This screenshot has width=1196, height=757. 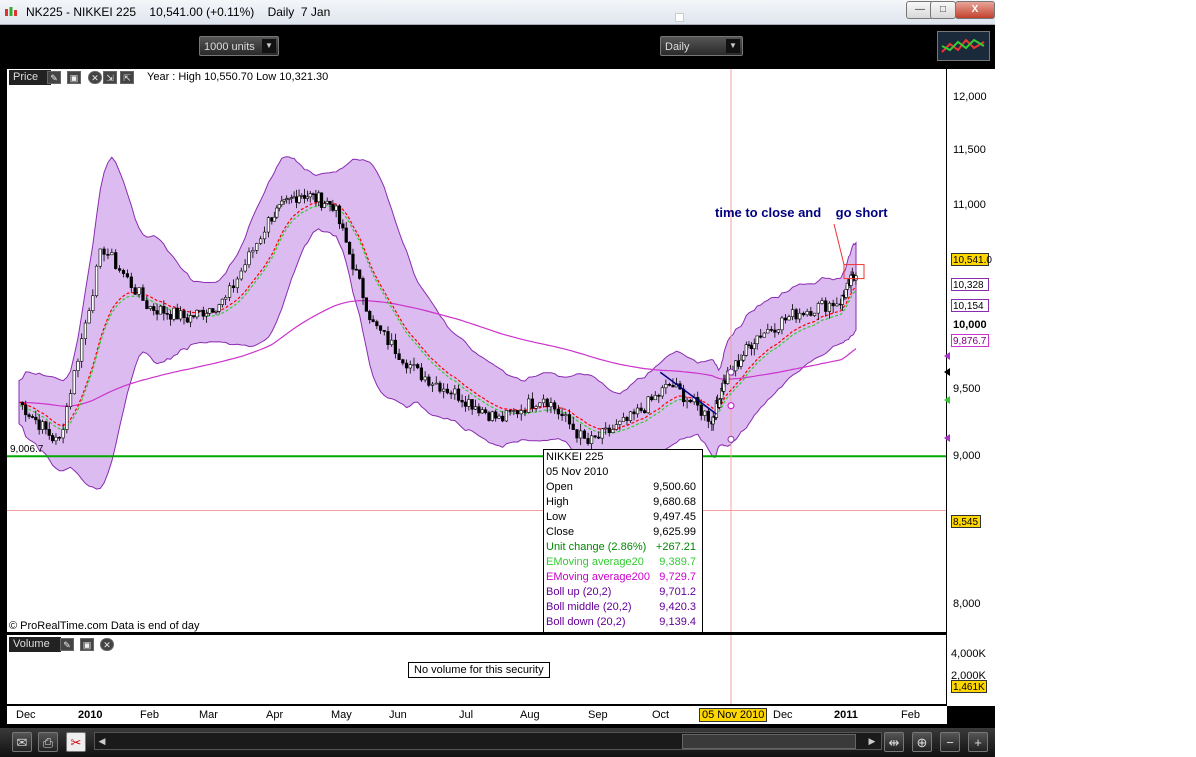 What do you see at coordinates (598, 715) in the screenshot?
I see `x-tick-label: Sep` at bounding box center [598, 715].